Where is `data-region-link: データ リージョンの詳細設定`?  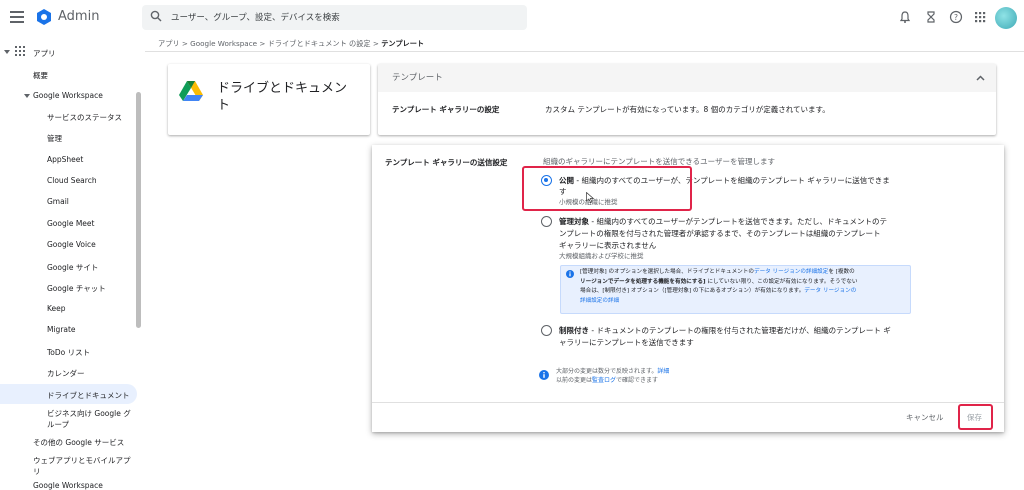 data-region-link: データ リージョンの詳細設定 is located at coordinates (791, 272).